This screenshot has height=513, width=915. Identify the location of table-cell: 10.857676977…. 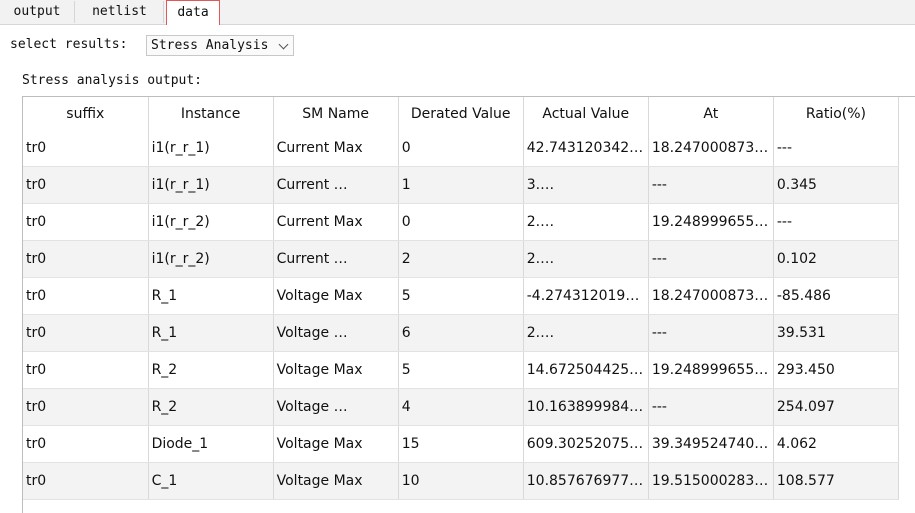
(586, 481).